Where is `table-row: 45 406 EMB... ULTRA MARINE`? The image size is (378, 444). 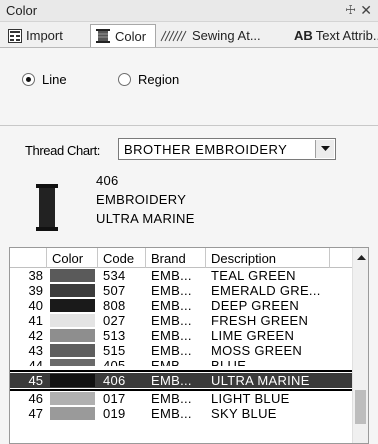 table-row: 45 406 EMB... ULTRA MARINE is located at coordinates (183, 380).